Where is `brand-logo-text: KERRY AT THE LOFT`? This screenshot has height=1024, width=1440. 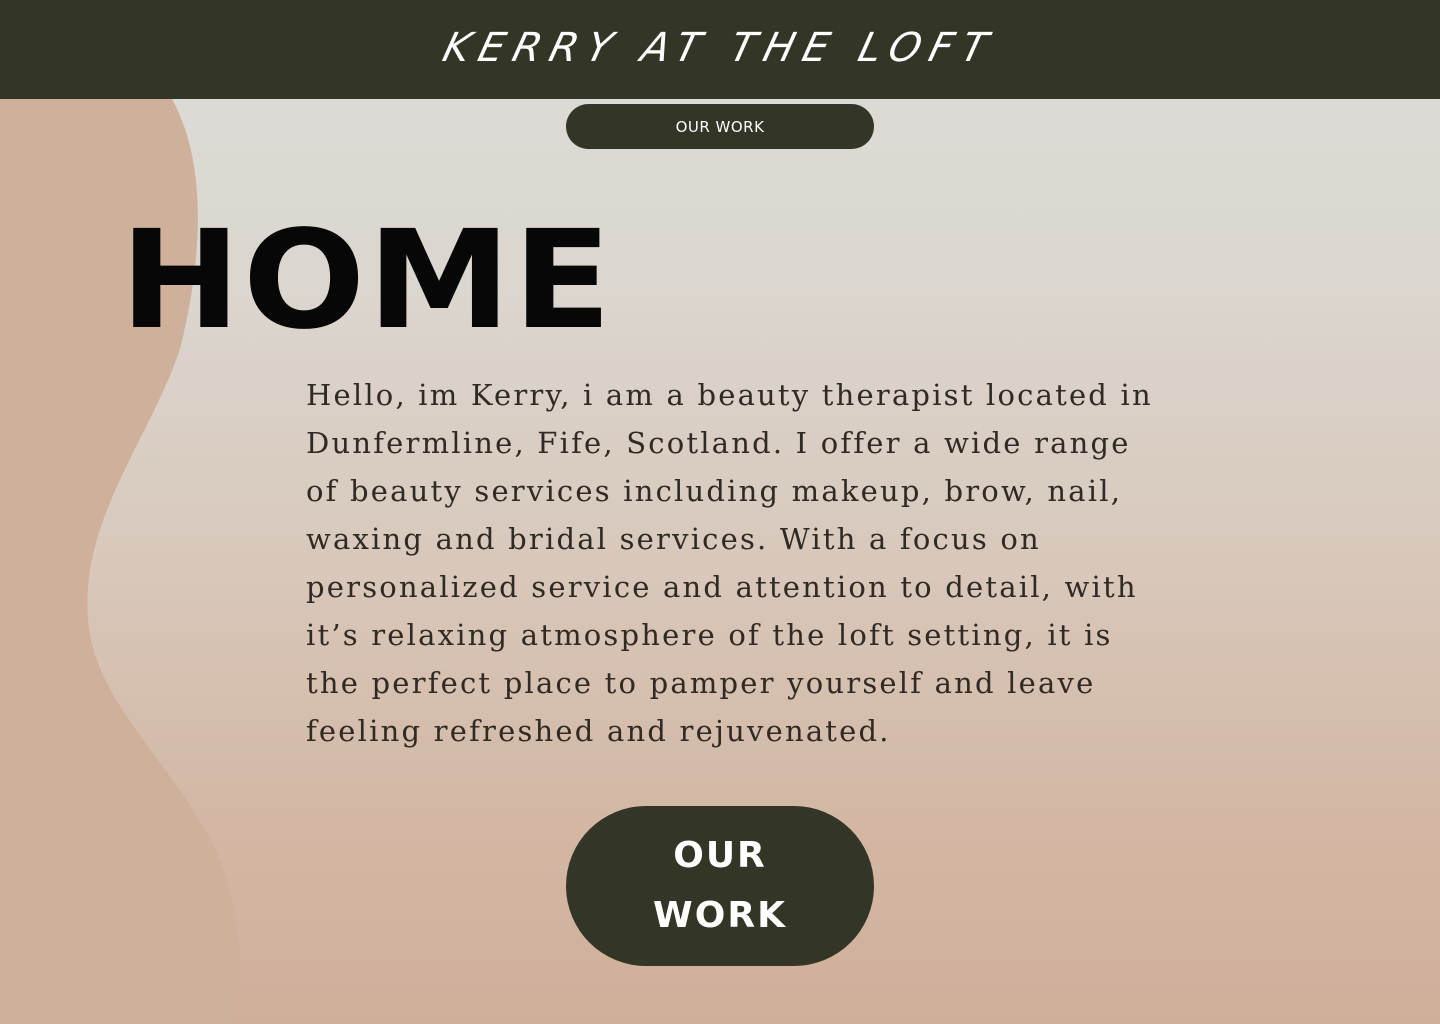
brand-logo-text: KERRY AT THE LOFT is located at coordinates (720, 48).